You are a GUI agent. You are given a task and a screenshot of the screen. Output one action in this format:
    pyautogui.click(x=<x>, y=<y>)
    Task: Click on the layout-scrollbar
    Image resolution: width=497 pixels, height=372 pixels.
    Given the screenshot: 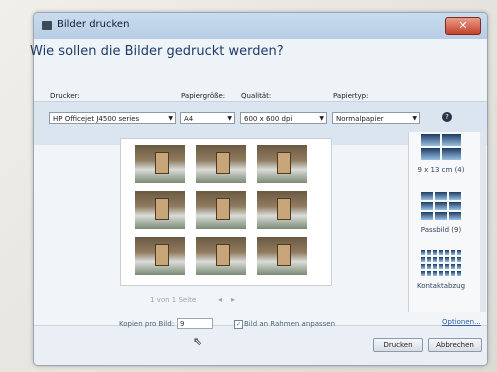 What is the action you would take?
    pyautogui.click(x=483, y=222)
    